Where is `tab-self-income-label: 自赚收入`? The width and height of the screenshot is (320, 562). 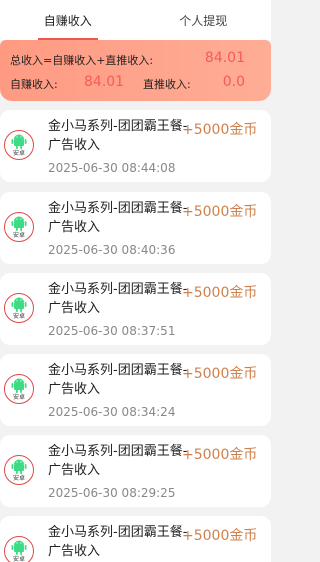
tab-self-income-label: 自赚收入 is located at coordinates (67, 20).